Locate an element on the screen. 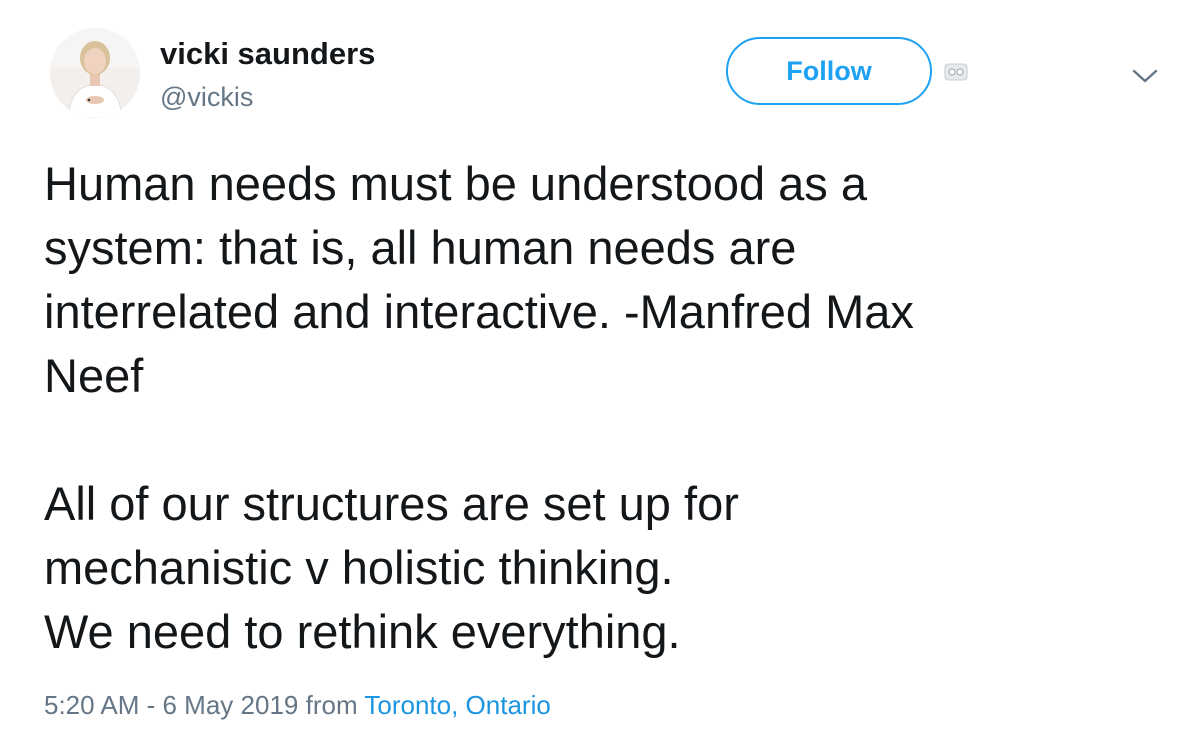  avatar is located at coordinates (95, 73).